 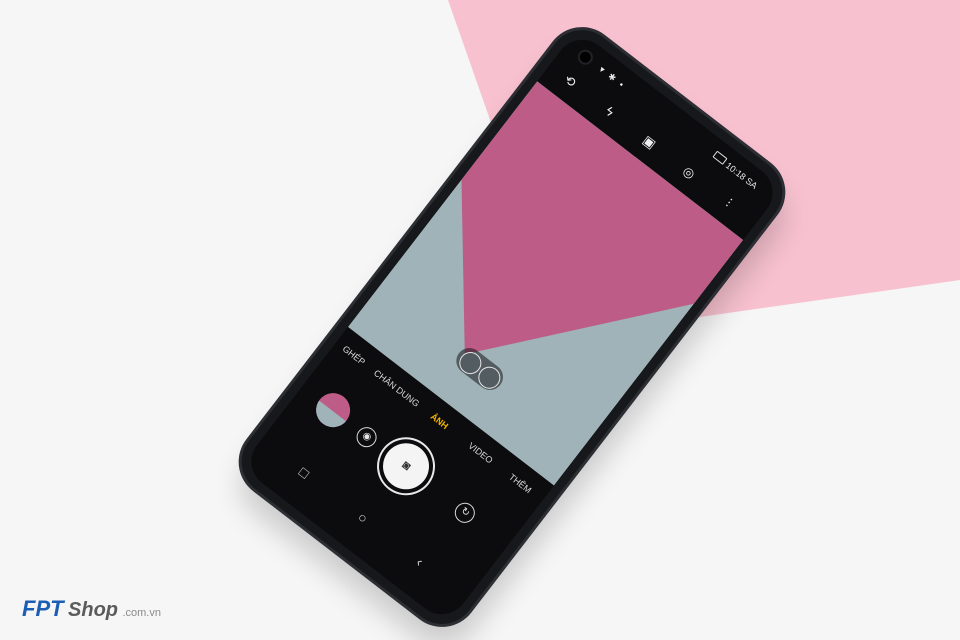 What do you see at coordinates (720, 157) in the screenshot?
I see `battery-icon` at bounding box center [720, 157].